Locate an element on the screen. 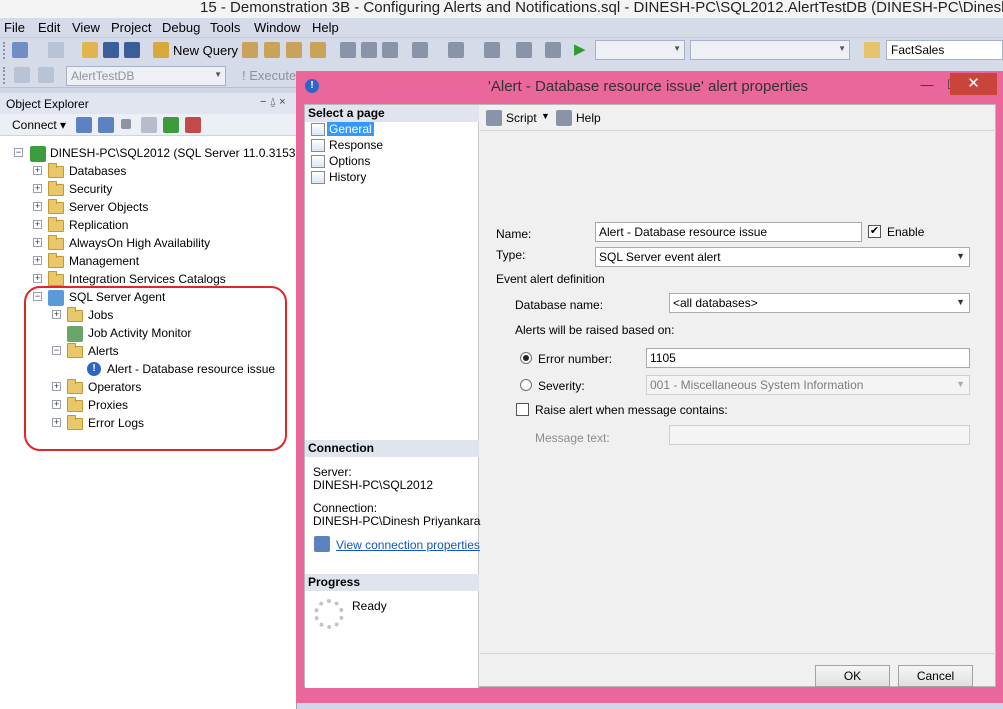 Image resolution: width=1003 pixels, height=709 pixels. solution-config-icon is located at coordinates (553, 50).